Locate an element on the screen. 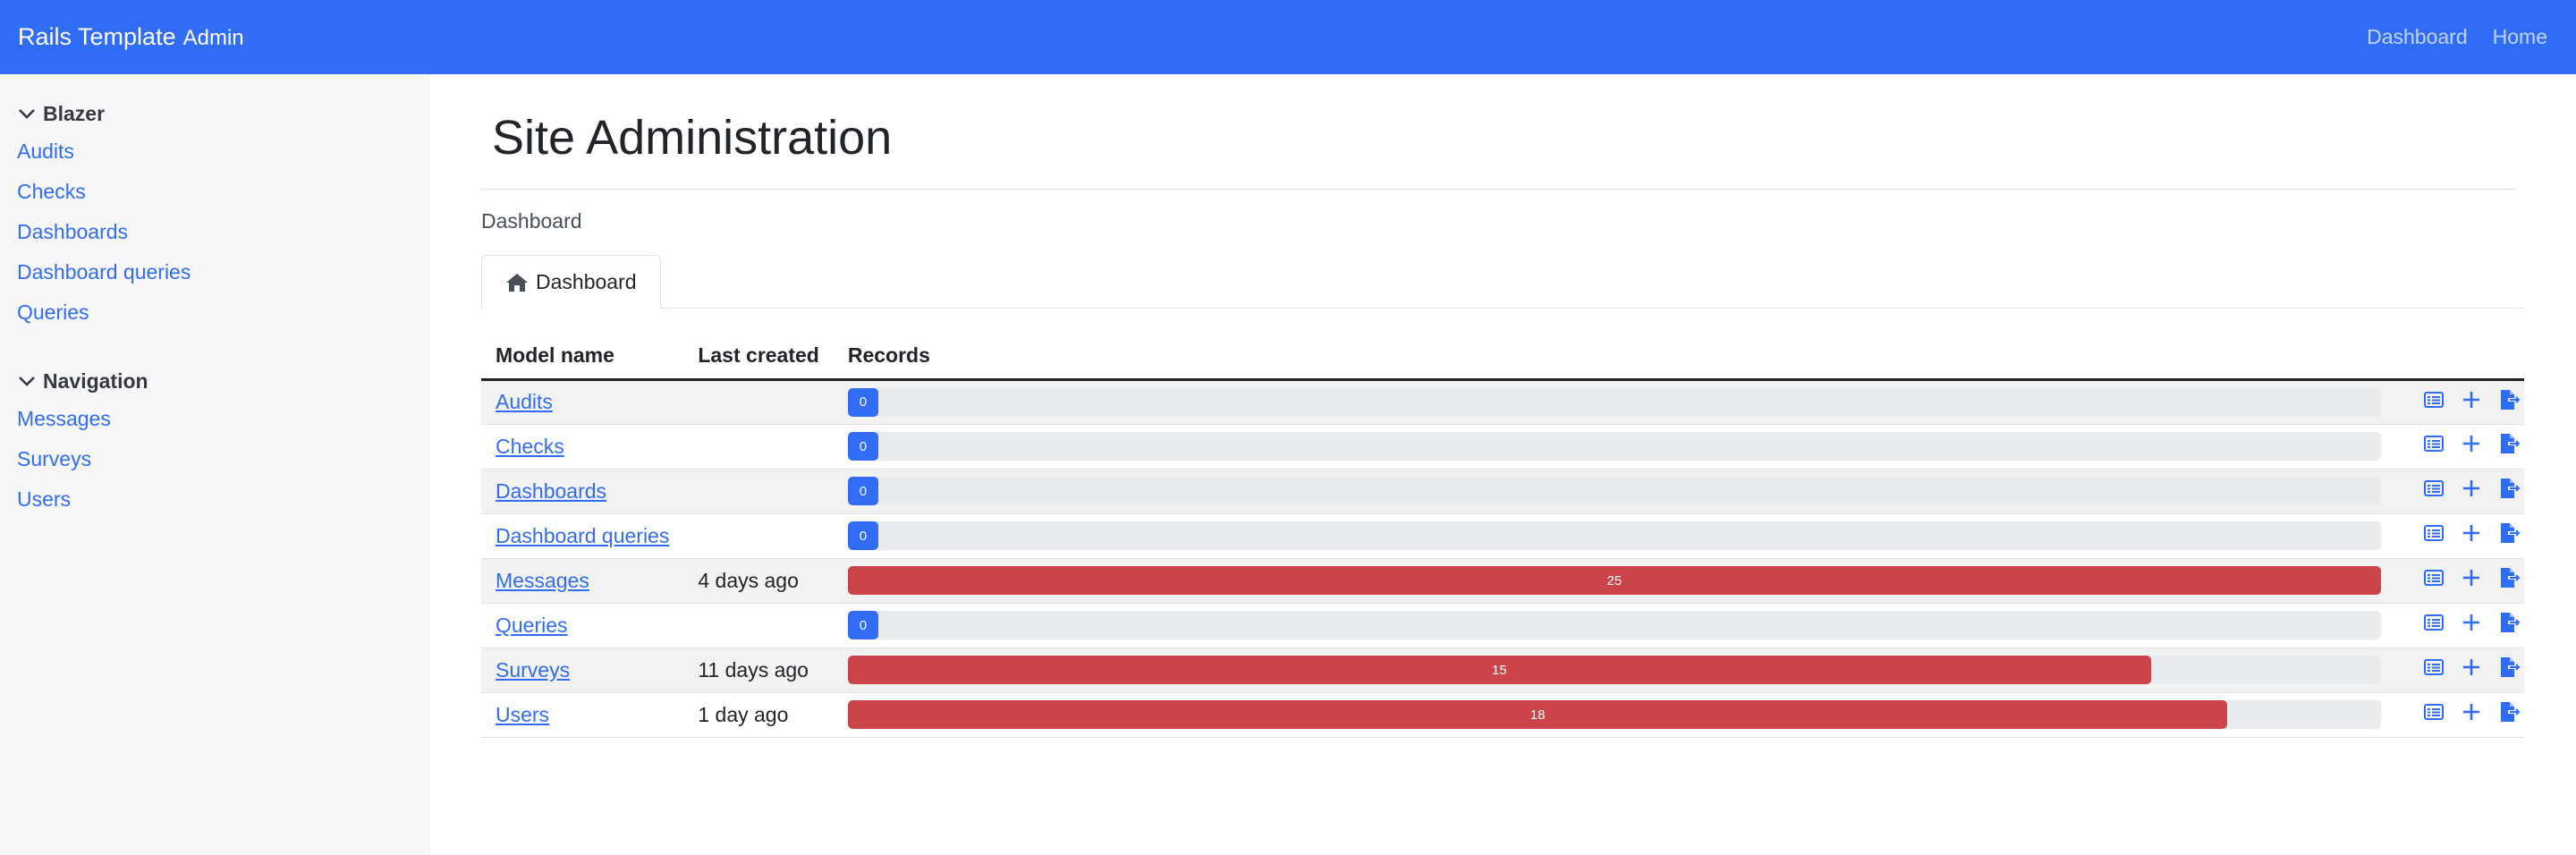  records-progress: 15 is located at coordinates (1614, 670).